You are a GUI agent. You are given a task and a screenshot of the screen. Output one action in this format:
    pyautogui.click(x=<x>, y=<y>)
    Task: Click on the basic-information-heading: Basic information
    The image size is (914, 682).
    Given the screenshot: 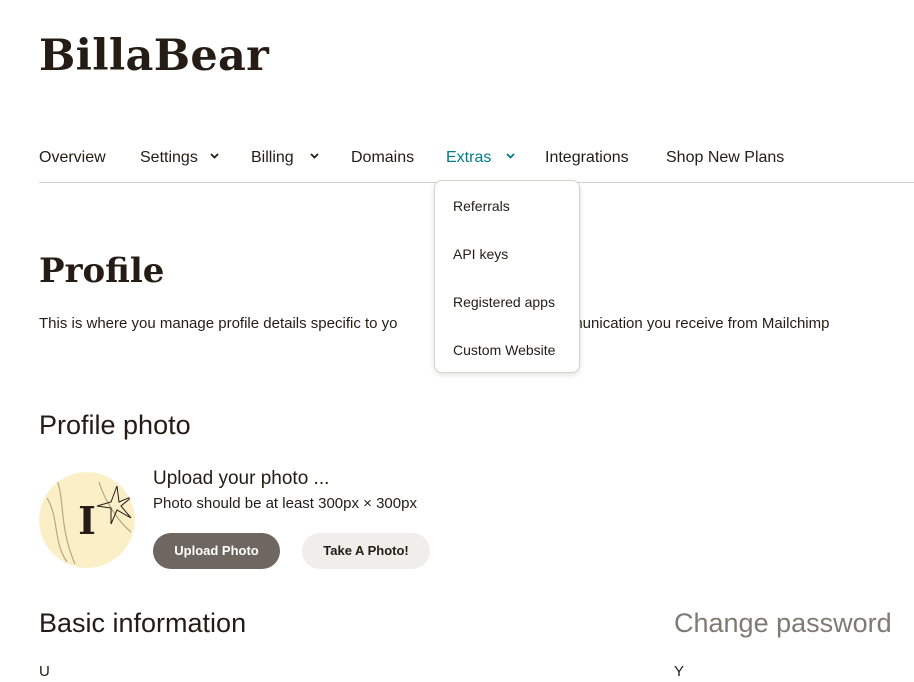 What is the action you would take?
    pyautogui.click(x=143, y=623)
    